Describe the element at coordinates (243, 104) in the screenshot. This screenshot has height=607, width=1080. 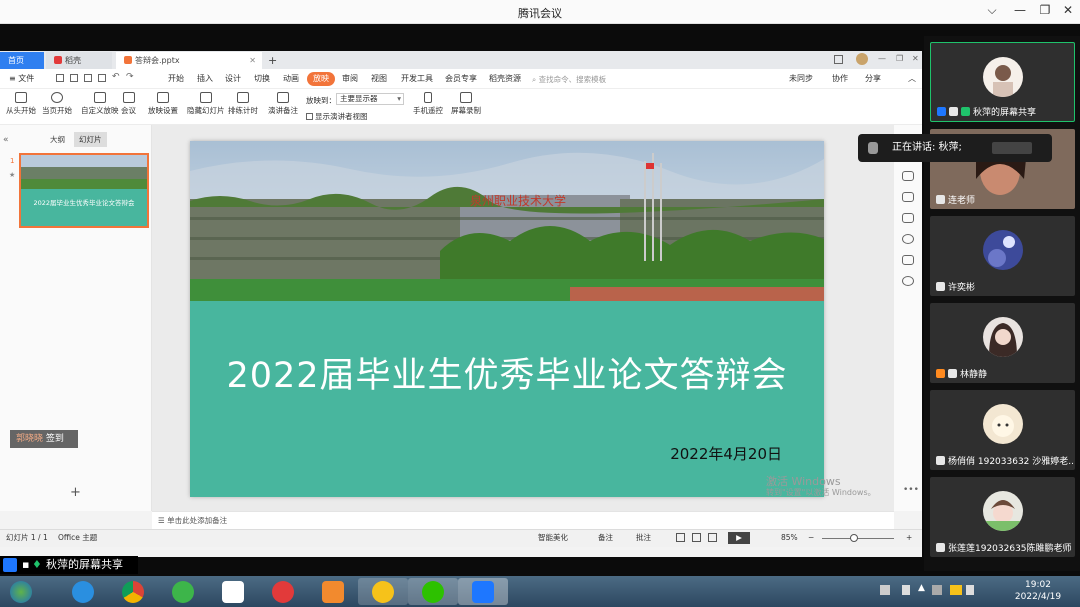
I see `rehearse-timing-button: 排练计时` at that location.